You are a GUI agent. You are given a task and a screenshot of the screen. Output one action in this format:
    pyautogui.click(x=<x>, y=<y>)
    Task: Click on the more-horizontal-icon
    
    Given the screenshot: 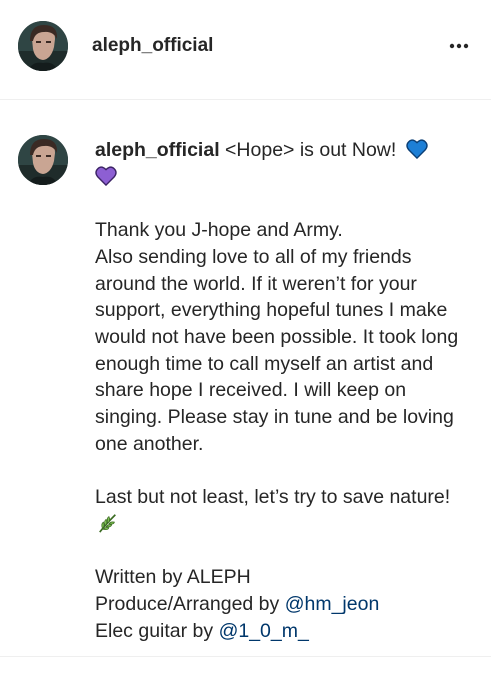 What is the action you would take?
    pyautogui.click(x=459, y=46)
    